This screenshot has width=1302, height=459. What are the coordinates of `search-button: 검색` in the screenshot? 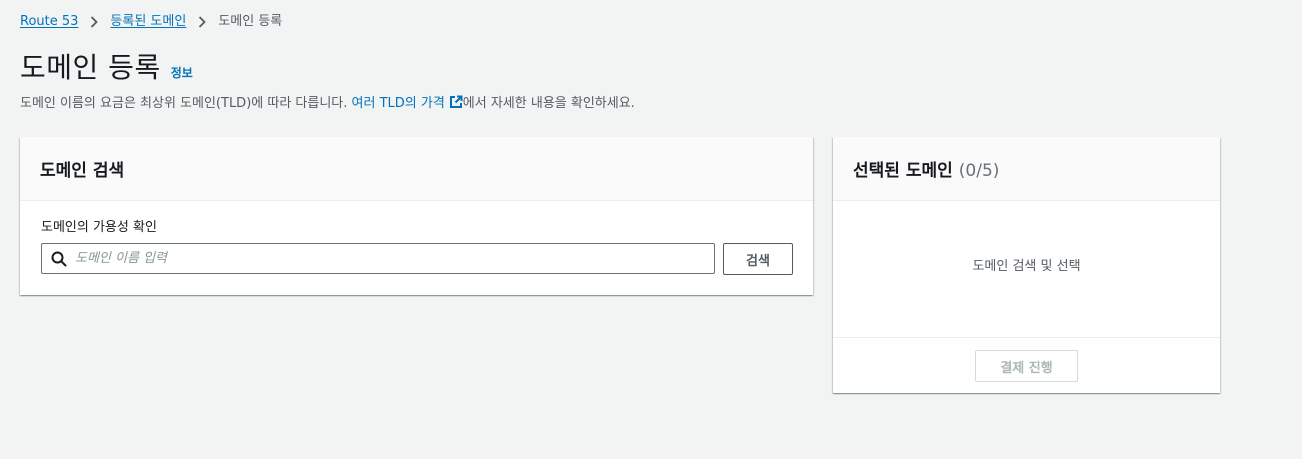 It's located at (758, 259).